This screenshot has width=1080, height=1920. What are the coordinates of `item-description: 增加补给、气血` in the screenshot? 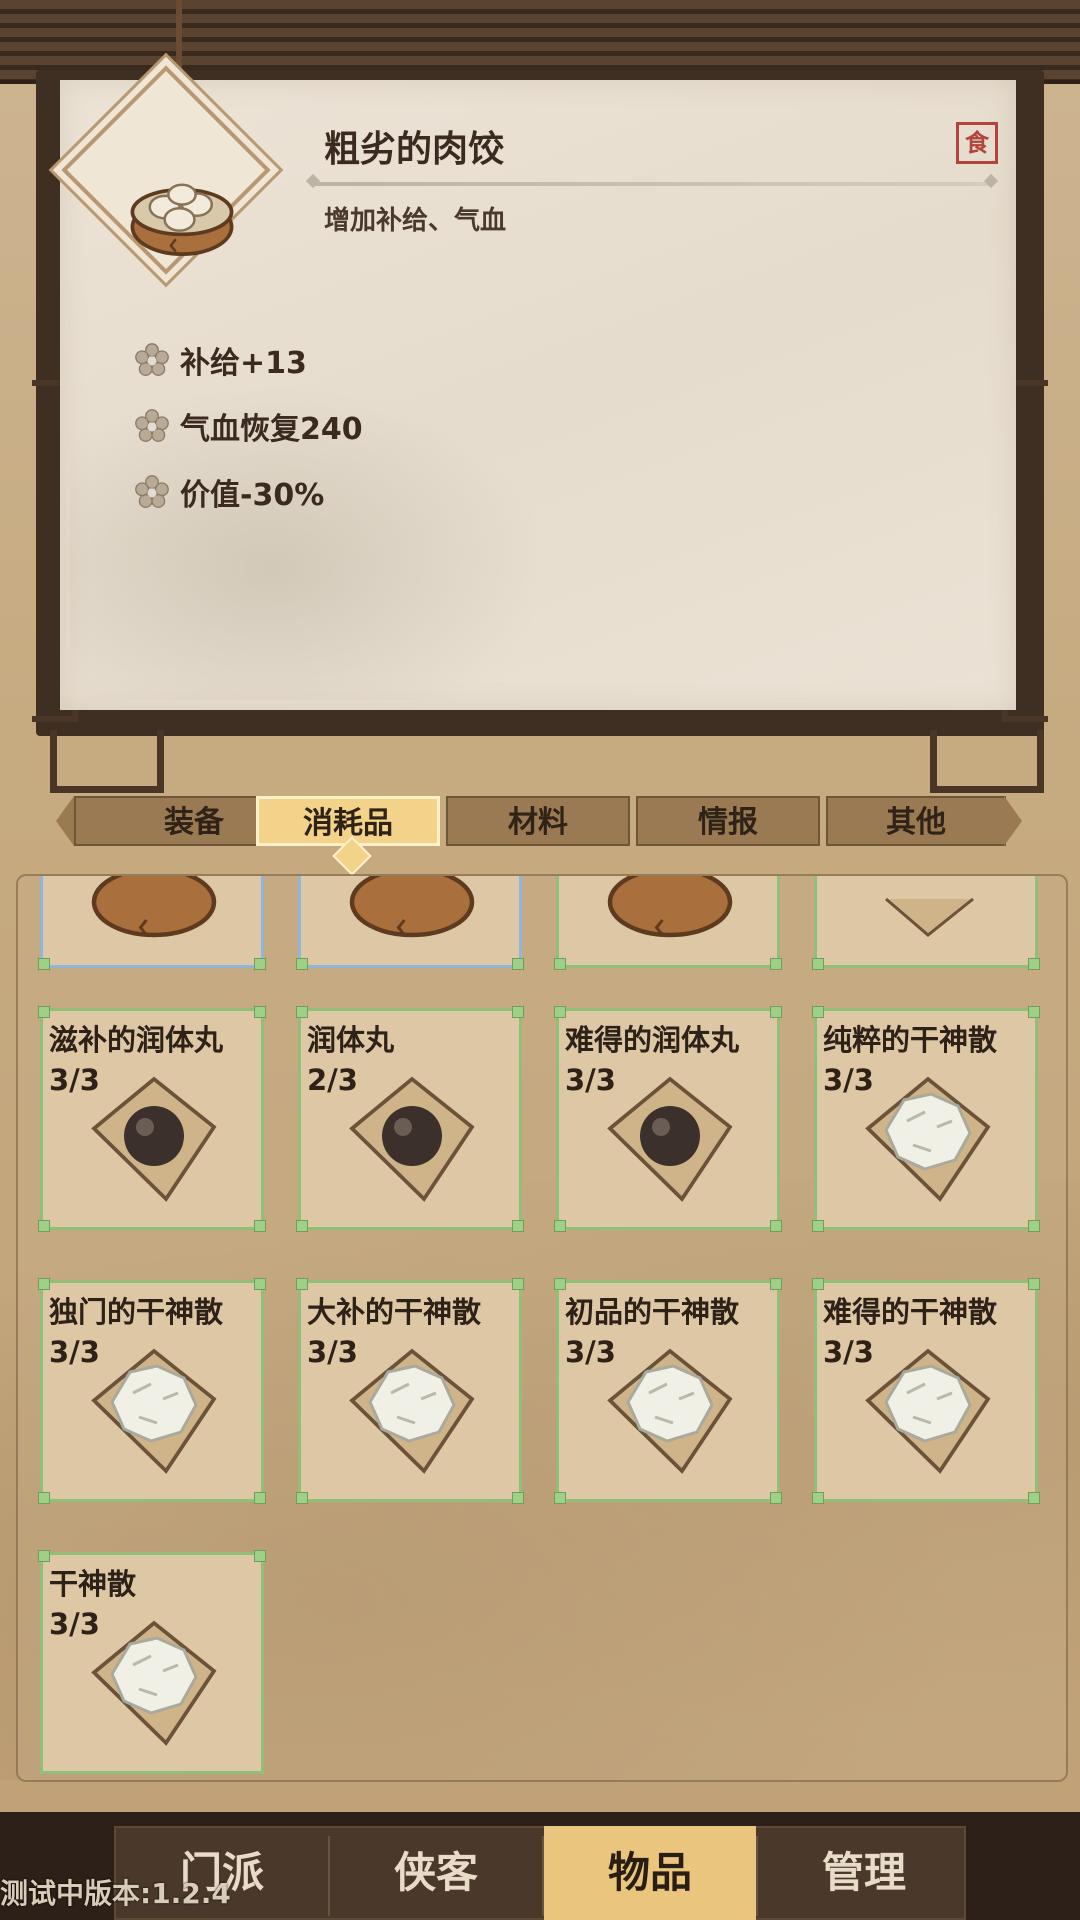 It's located at (415, 221).